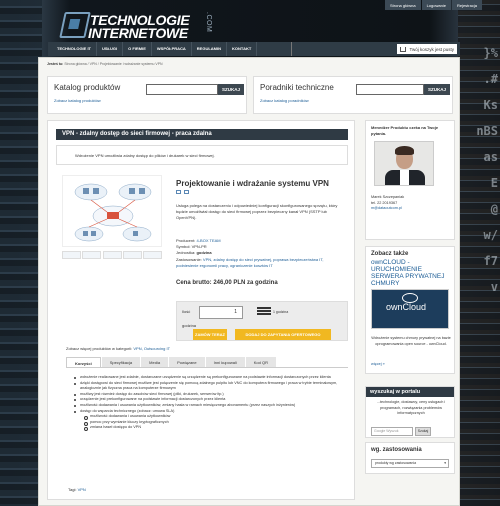 Image resolution: width=500 pixels, height=506 pixels. What do you see at coordinates (75, 25) in the screenshot?
I see `logo-mark-icon` at bounding box center [75, 25].